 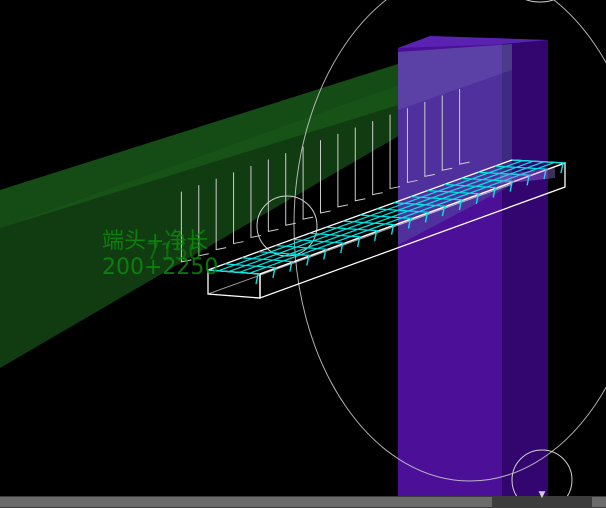 What do you see at coordinates (599, 502) in the screenshot?
I see `scrollbar-right-button` at bounding box center [599, 502].